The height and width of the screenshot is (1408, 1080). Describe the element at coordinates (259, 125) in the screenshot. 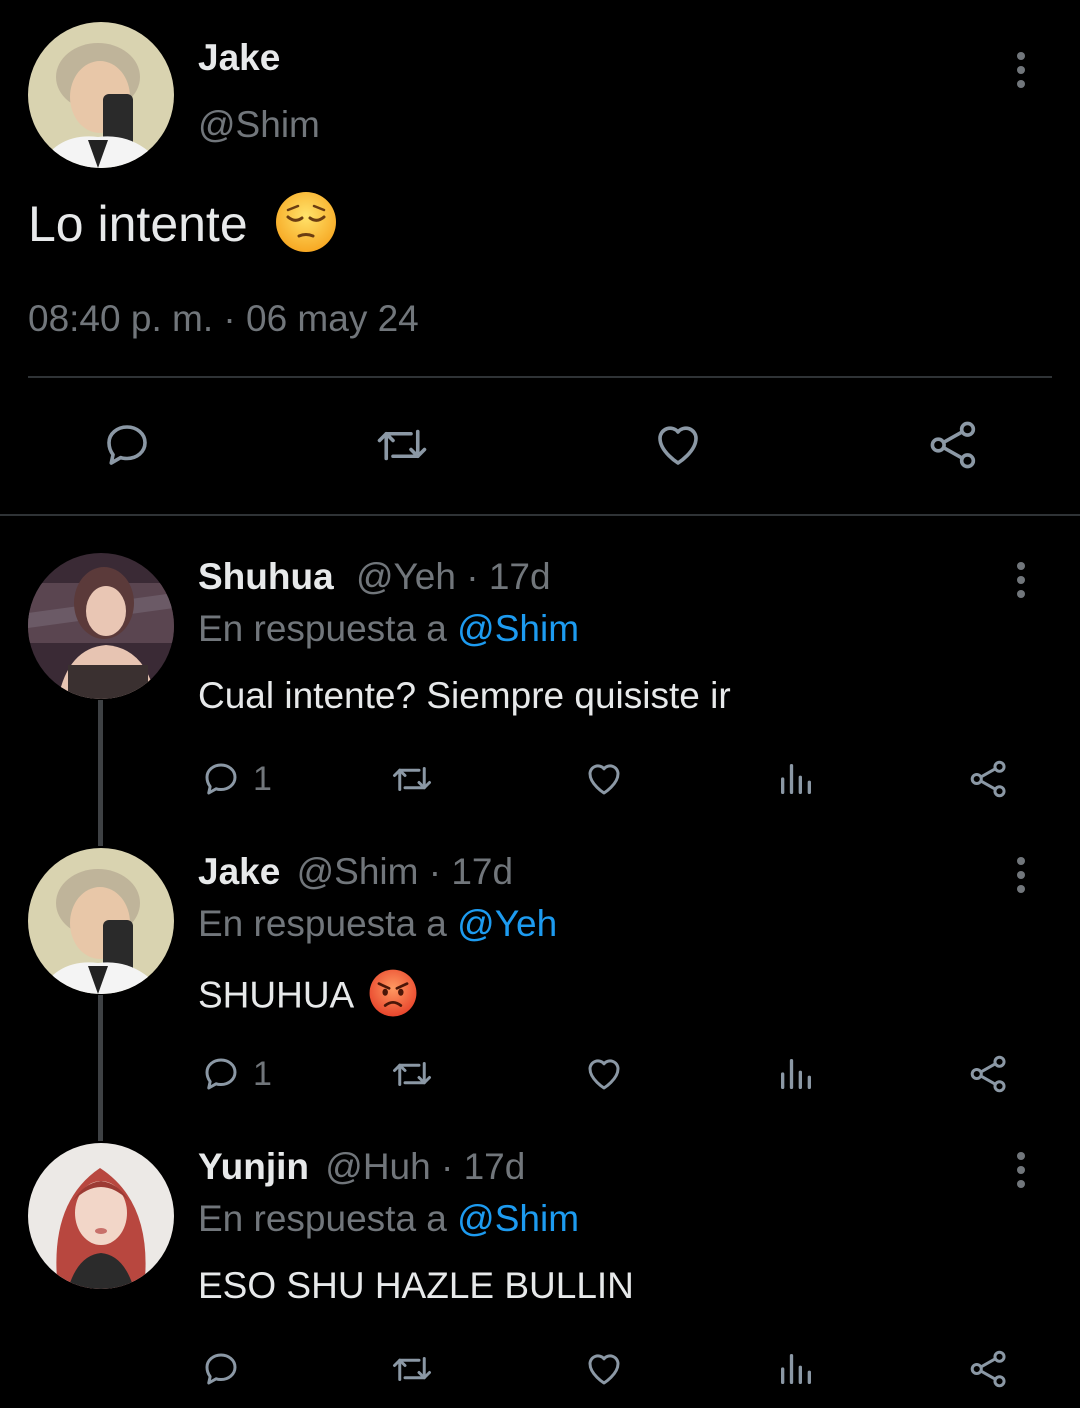

I see `handle: @Shim` at that location.